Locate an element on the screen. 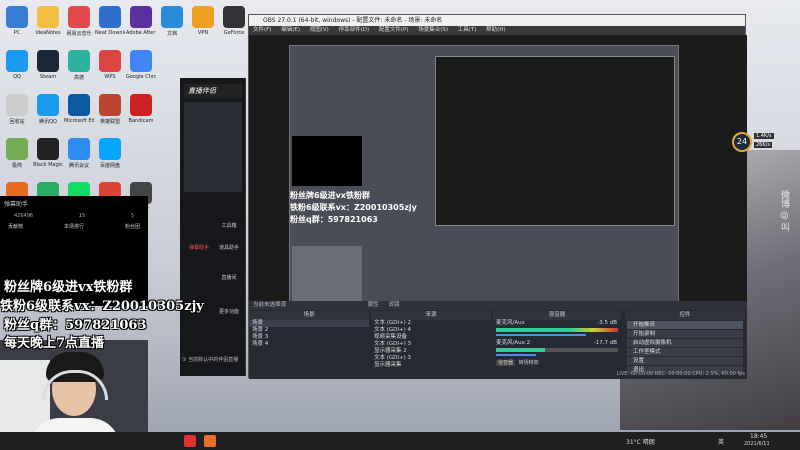  desktop-icon-label: PC is located at coordinates (17, 33).